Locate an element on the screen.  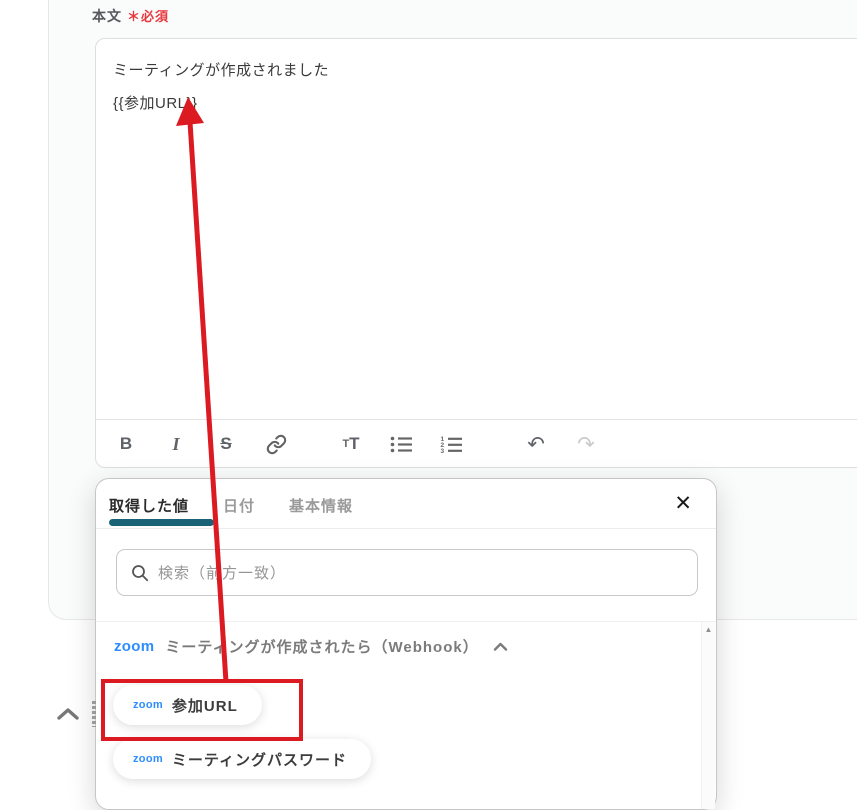
undo-button: ↶ is located at coordinates (536, 444).